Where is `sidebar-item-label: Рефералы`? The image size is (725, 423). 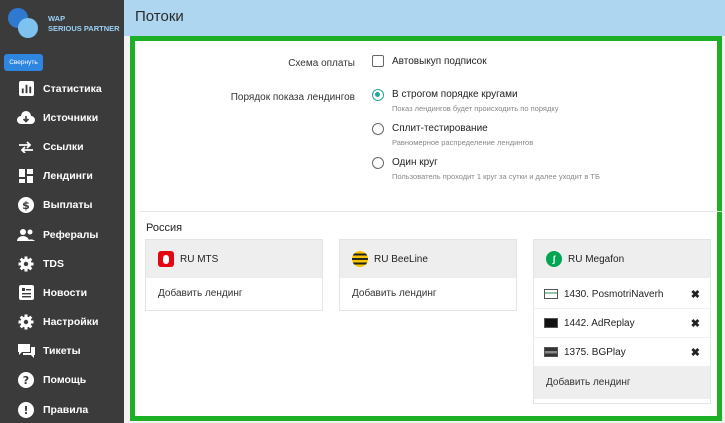 sidebar-item-label: Рефералы is located at coordinates (71, 234).